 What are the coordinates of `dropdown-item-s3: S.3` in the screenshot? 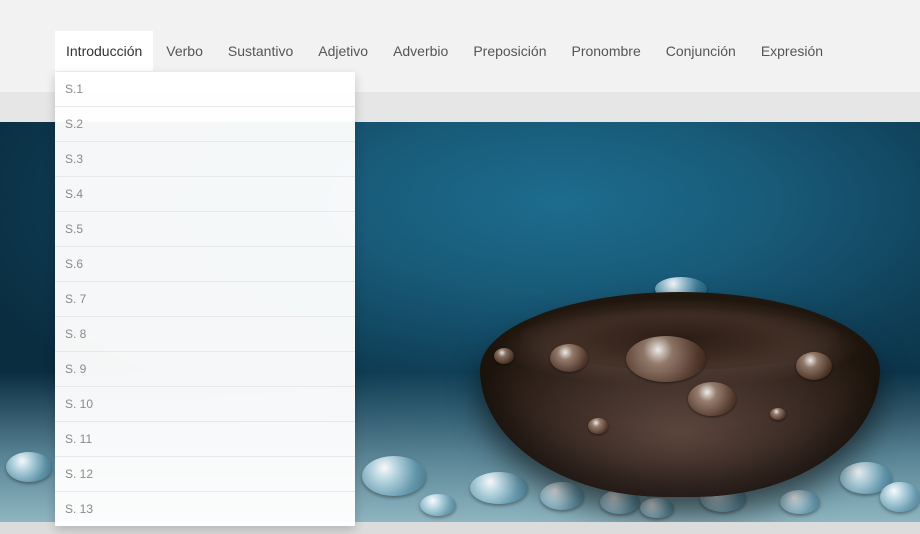 It's located at (205, 159).